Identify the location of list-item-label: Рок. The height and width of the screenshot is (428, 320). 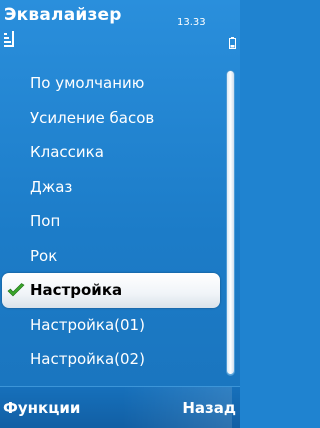
(44, 255).